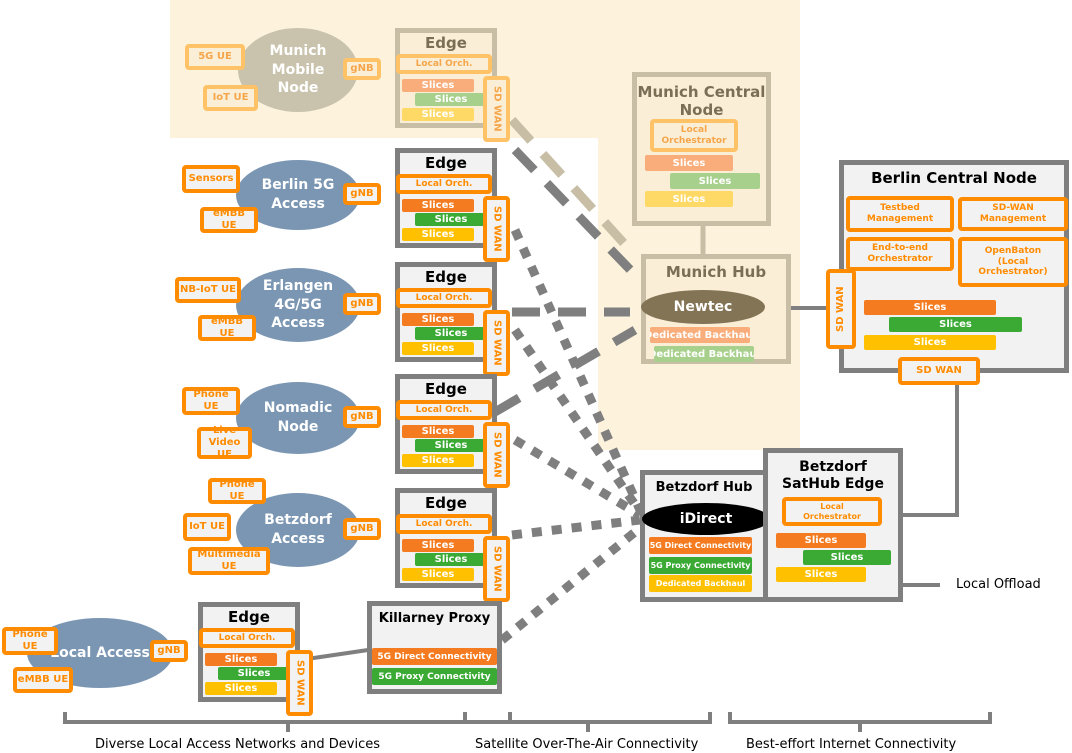 Image resolution: width=1072 pixels, height=753 pixels. Describe the element at coordinates (1013, 214) in the screenshot. I see `sdwan-management: SD-WAN Management` at that location.